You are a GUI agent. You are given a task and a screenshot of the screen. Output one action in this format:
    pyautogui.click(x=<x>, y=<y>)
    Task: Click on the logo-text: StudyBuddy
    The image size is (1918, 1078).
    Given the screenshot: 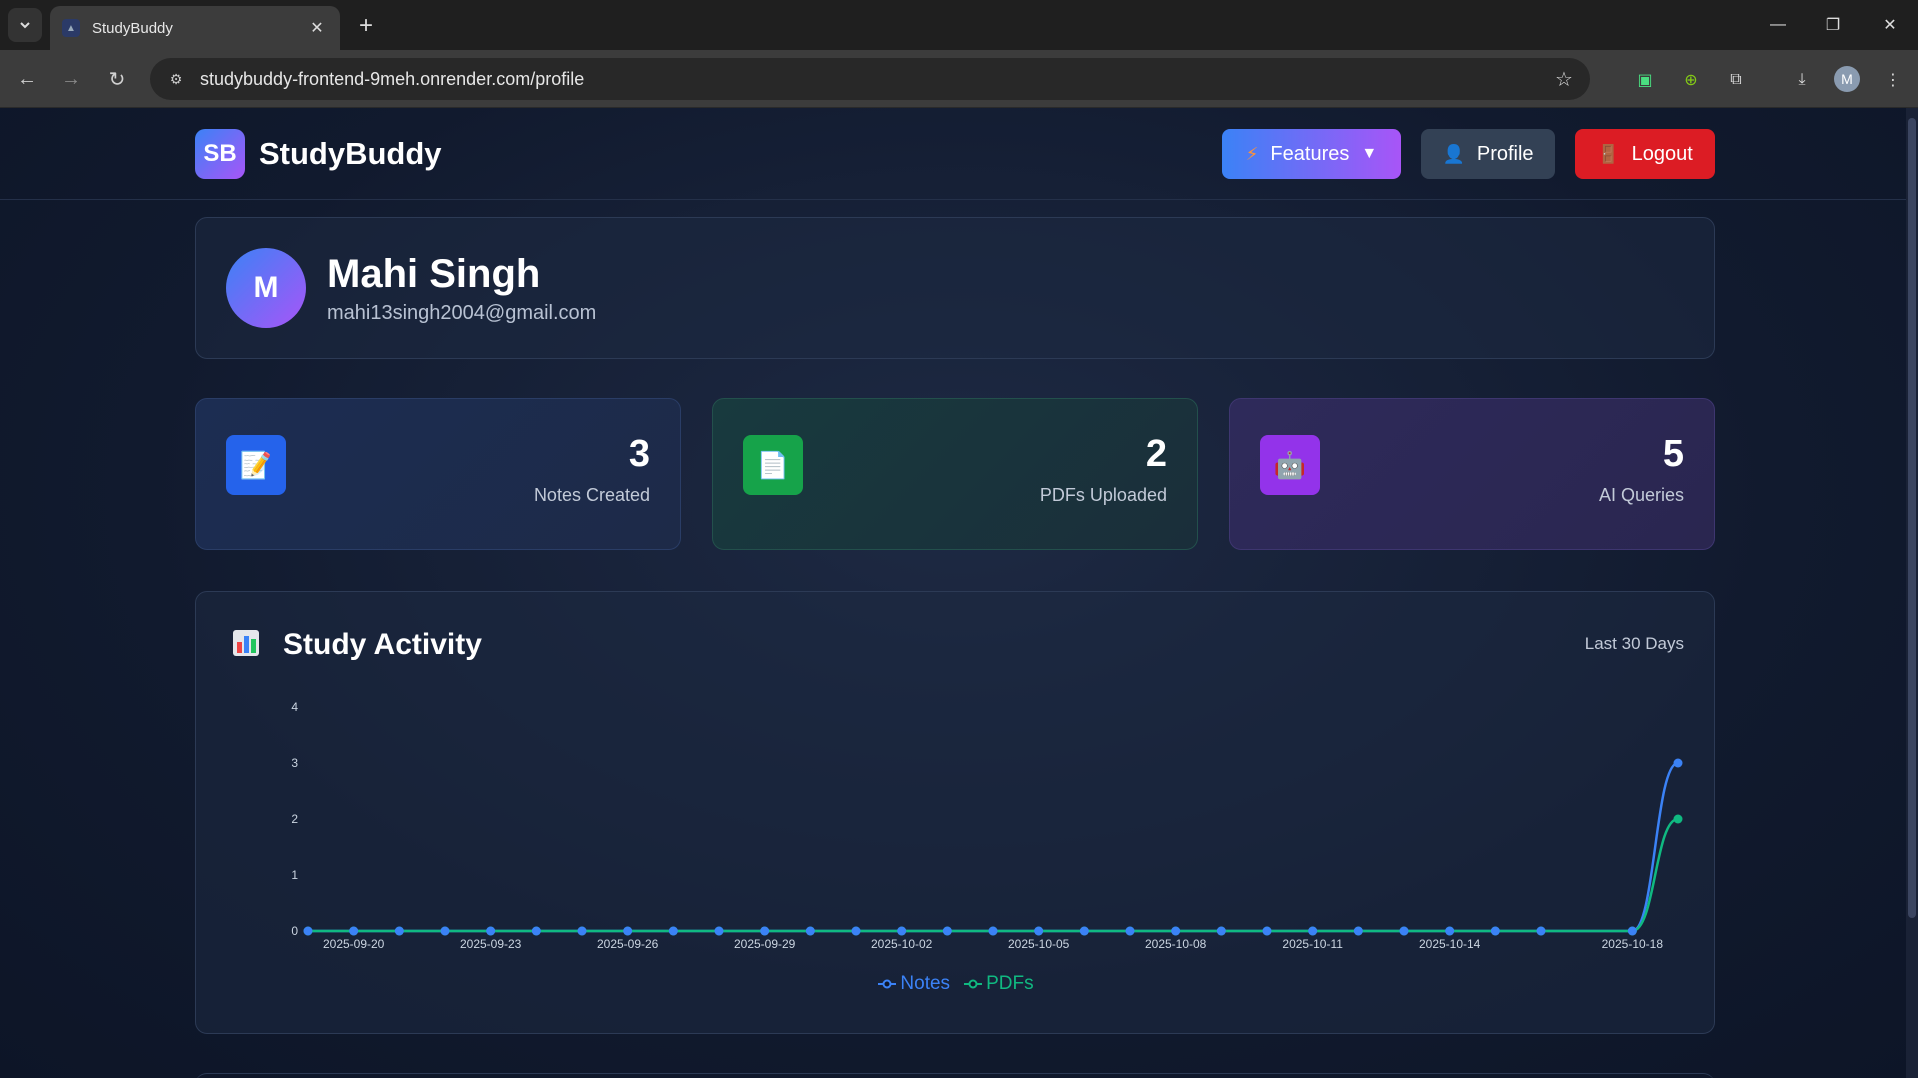 What is the action you would take?
    pyautogui.click(x=350, y=154)
    